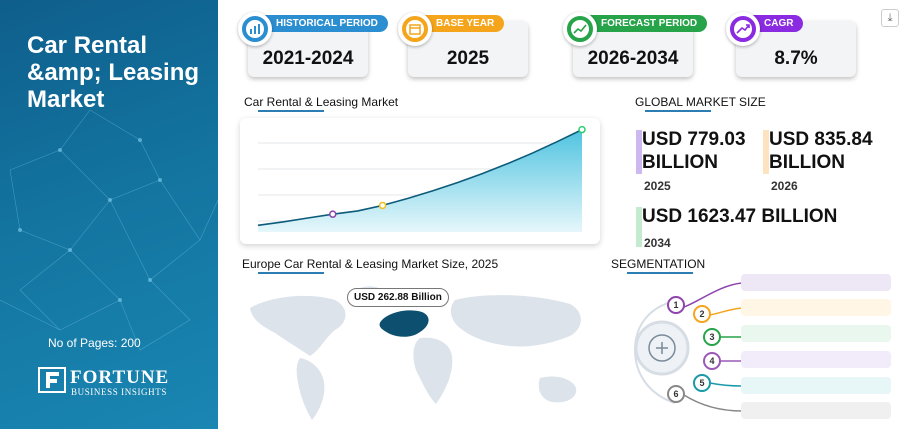 The height and width of the screenshot is (429, 907). What do you see at coordinates (582, 129) in the screenshot?
I see `highlight-point-2034` at bounding box center [582, 129].